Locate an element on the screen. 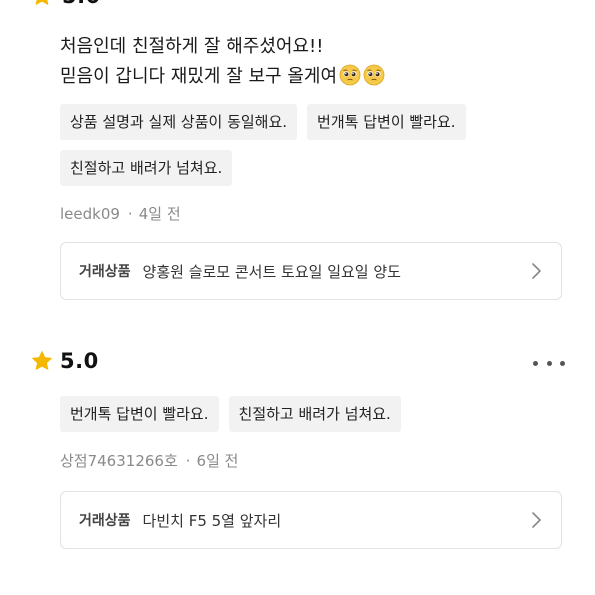 The height and width of the screenshot is (595, 595). review-tag: 상품 설명과 실제 상품이 동일해요. is located at coordinates (179, 122).